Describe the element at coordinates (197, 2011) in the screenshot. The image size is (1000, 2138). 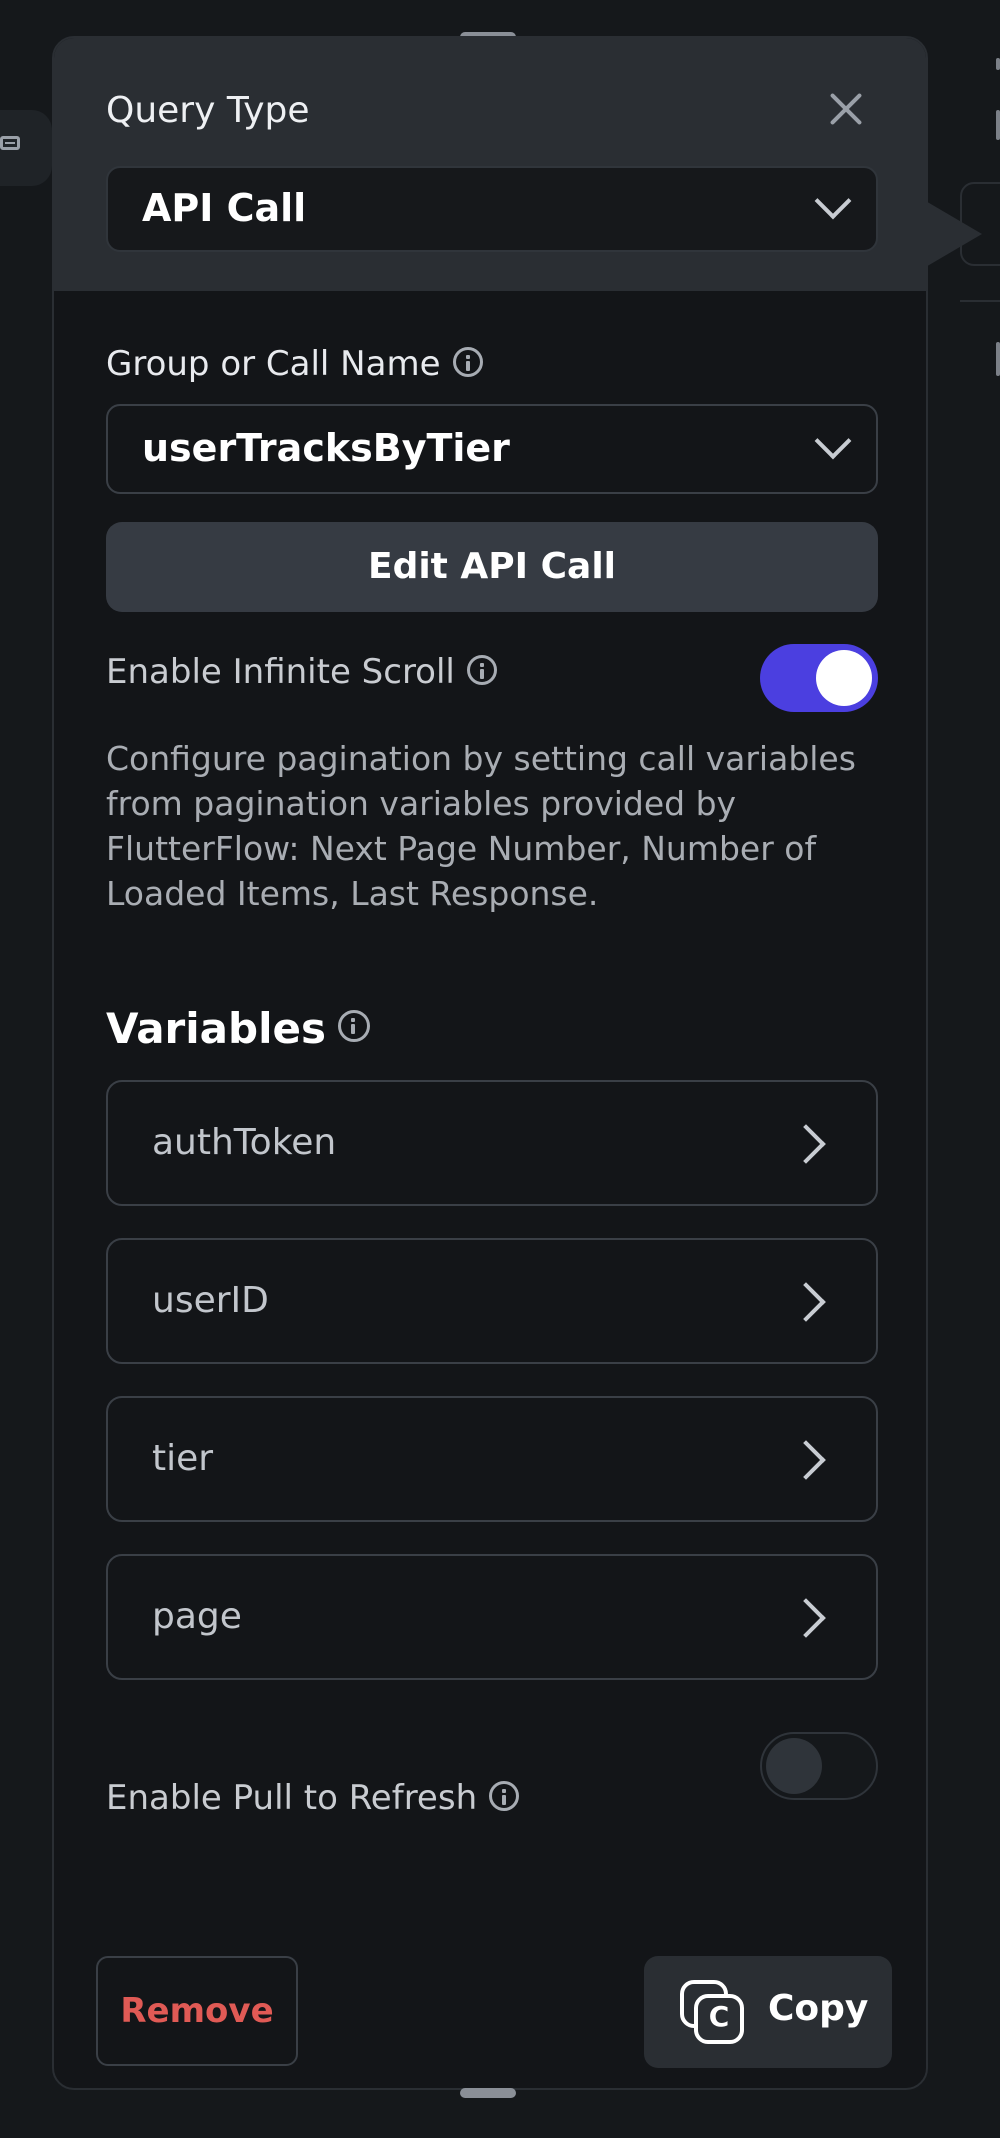
I see `remove-button: Remove` at that location.